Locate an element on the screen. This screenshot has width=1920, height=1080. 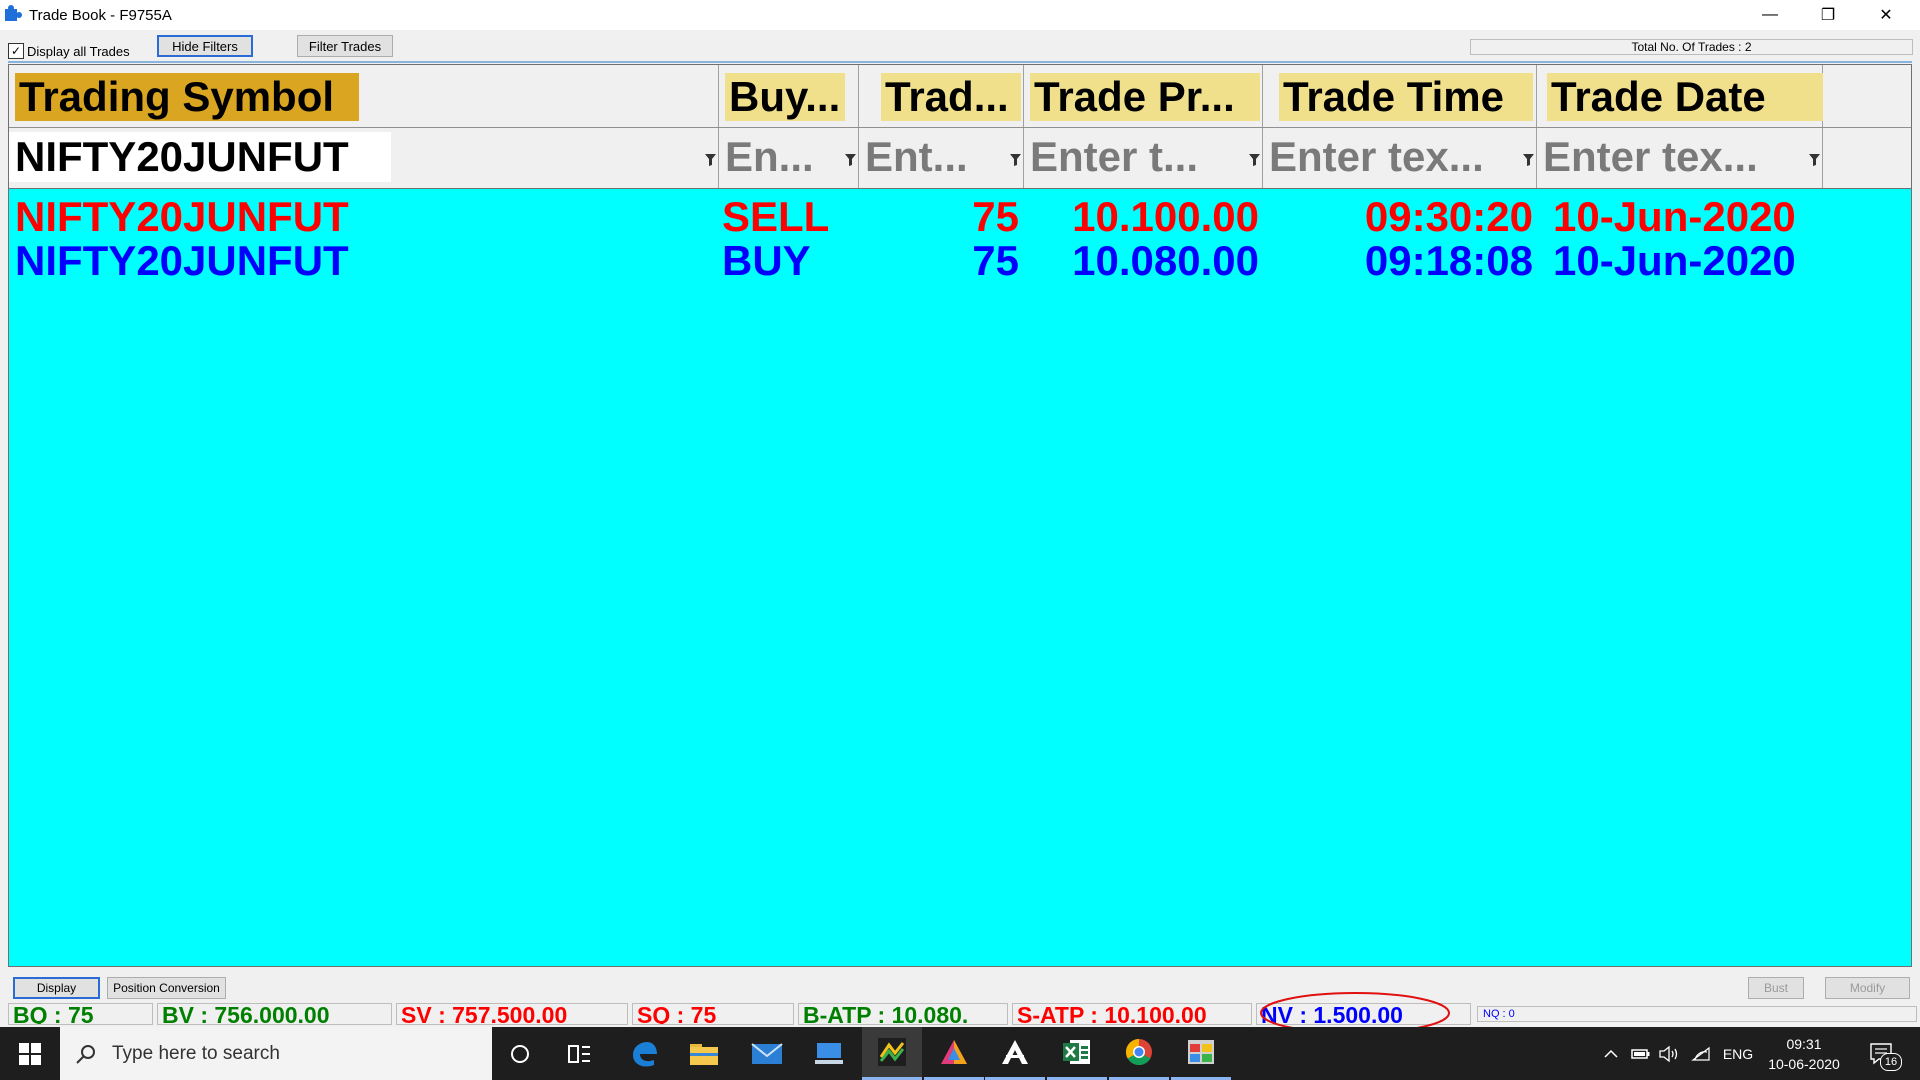
display-all-trades-checkbox: ✓ Display all Trades is located at coordinates (69, 51).